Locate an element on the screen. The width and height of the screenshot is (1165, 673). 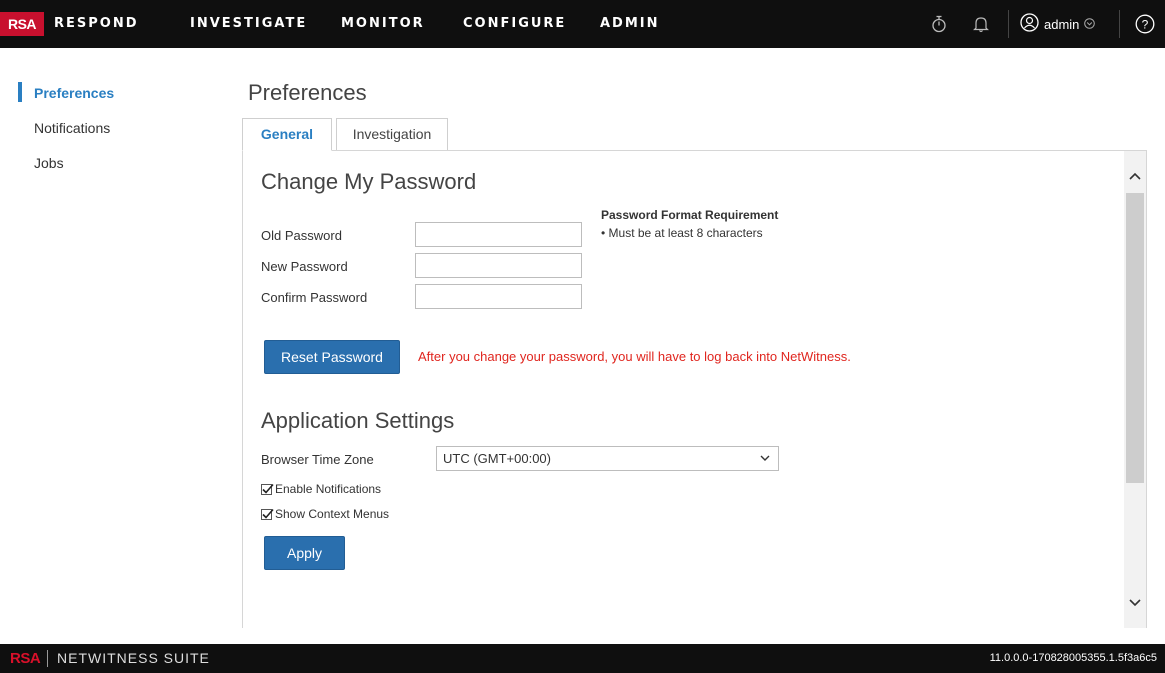
new-password-field is located at coordinates (498, 265).